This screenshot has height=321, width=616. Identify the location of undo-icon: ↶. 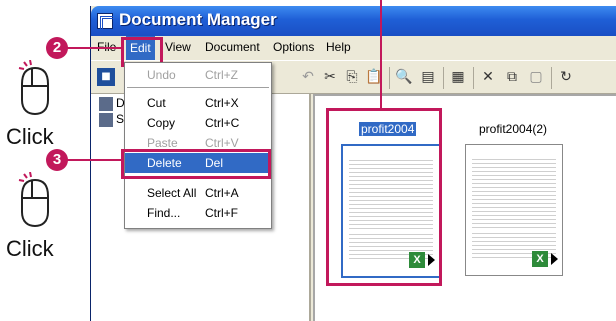
(308, 77).